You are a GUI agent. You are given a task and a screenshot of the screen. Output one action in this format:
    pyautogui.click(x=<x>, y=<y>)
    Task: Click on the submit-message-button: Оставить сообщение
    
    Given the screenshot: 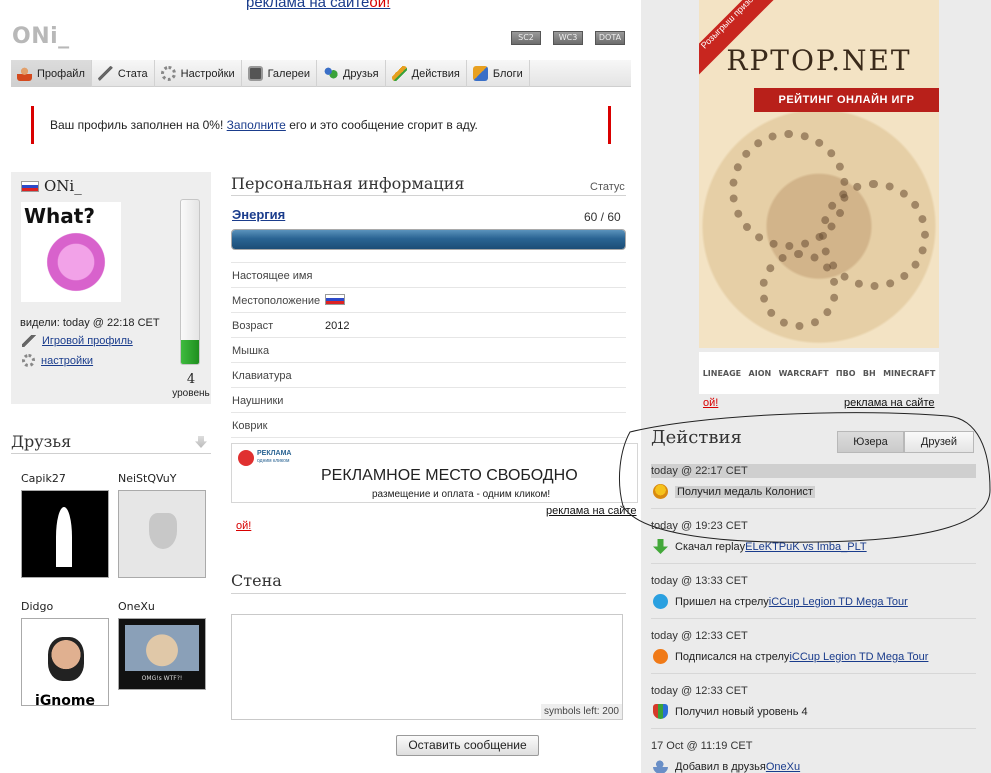 What is the action you would take?
    pyautogui.click(x=467, y=745)
    